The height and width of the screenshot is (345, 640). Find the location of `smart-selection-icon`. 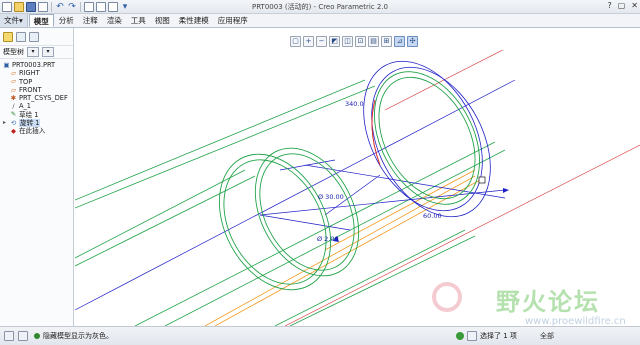

smart-selection-icon is located at coordinates (472, 336).